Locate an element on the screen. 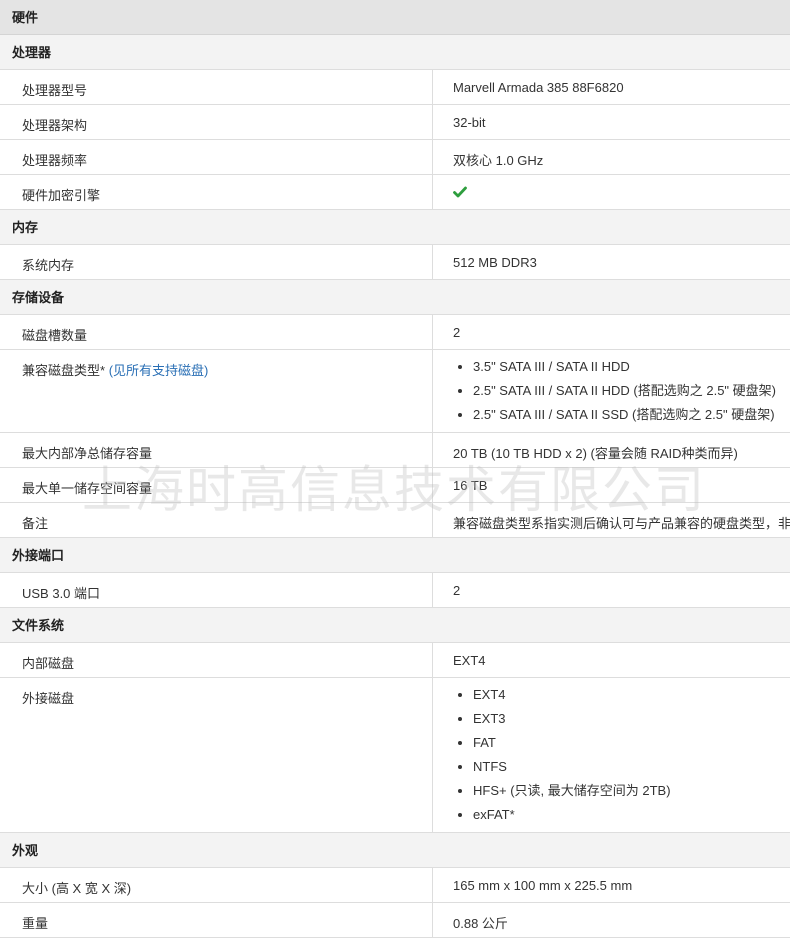 This screenshot has width=790, height=941. list-item: NTFS is located at coordinates (631, 767).